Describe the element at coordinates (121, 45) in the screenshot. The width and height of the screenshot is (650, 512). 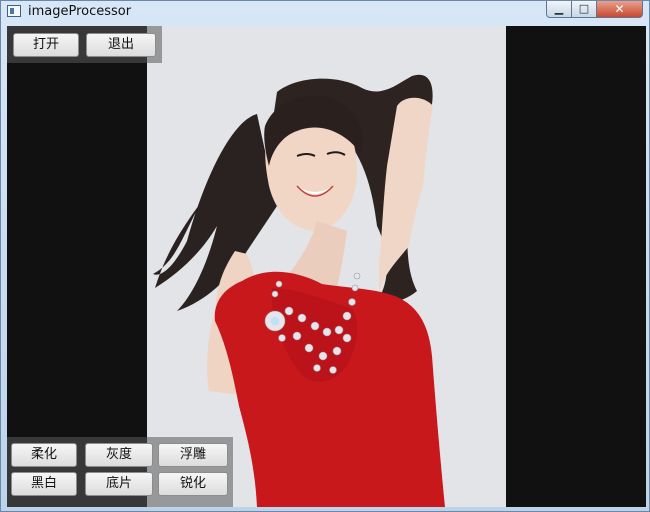
I see `exit-button: 退出` at that location.